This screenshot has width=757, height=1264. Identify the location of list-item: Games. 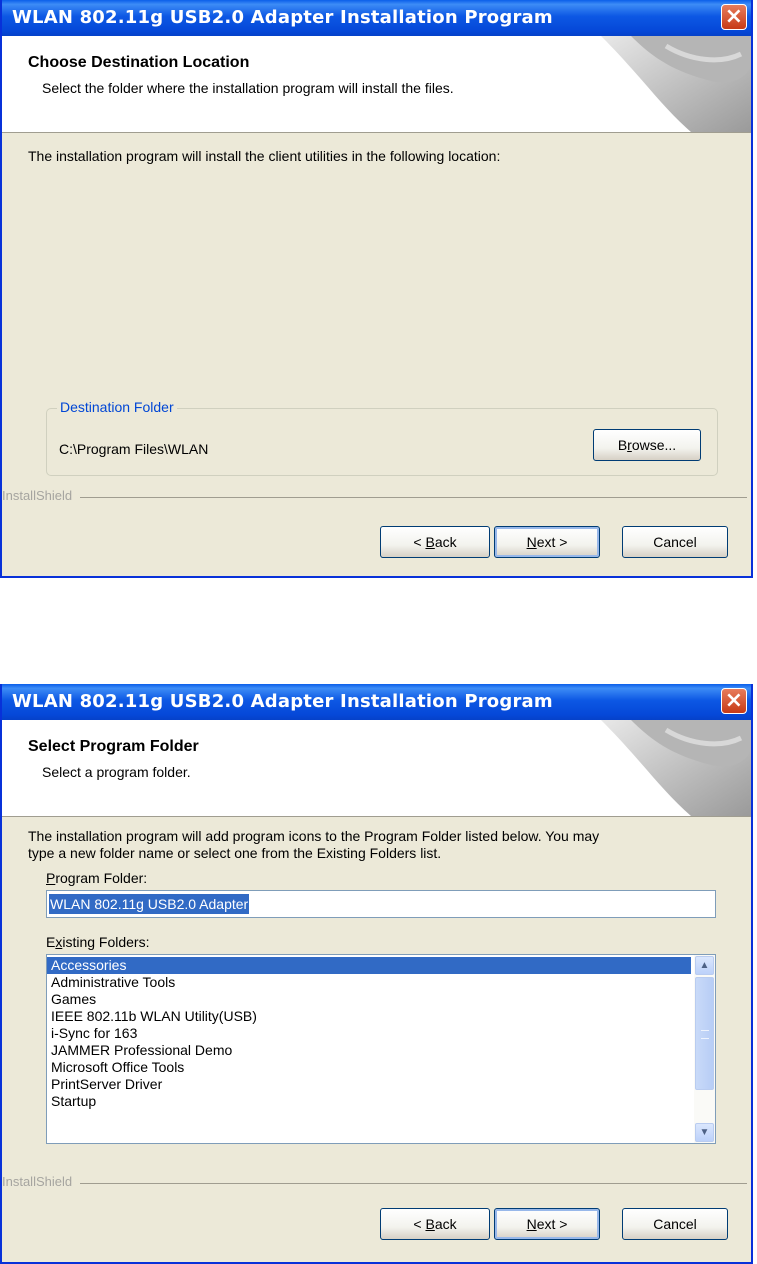
(369, 999).